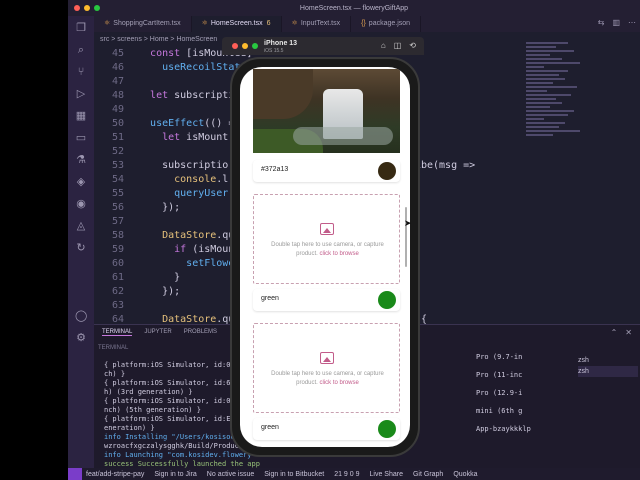  What do you see at coordinates (621, 332) in the screenshot?
I see `panel-actions: ⌃ ✕` at bounding box center [621, 332].